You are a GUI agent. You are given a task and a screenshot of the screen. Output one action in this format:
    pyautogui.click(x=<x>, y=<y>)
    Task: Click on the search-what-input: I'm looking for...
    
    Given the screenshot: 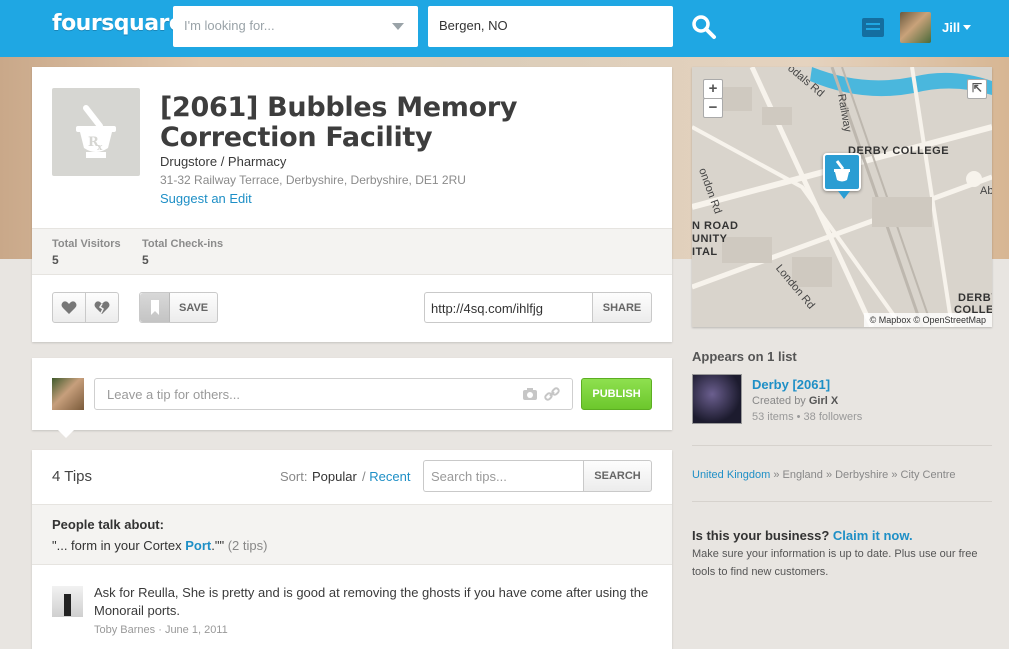 What is the action you would take?
    pyautogui.click(x=295, y=26)
    